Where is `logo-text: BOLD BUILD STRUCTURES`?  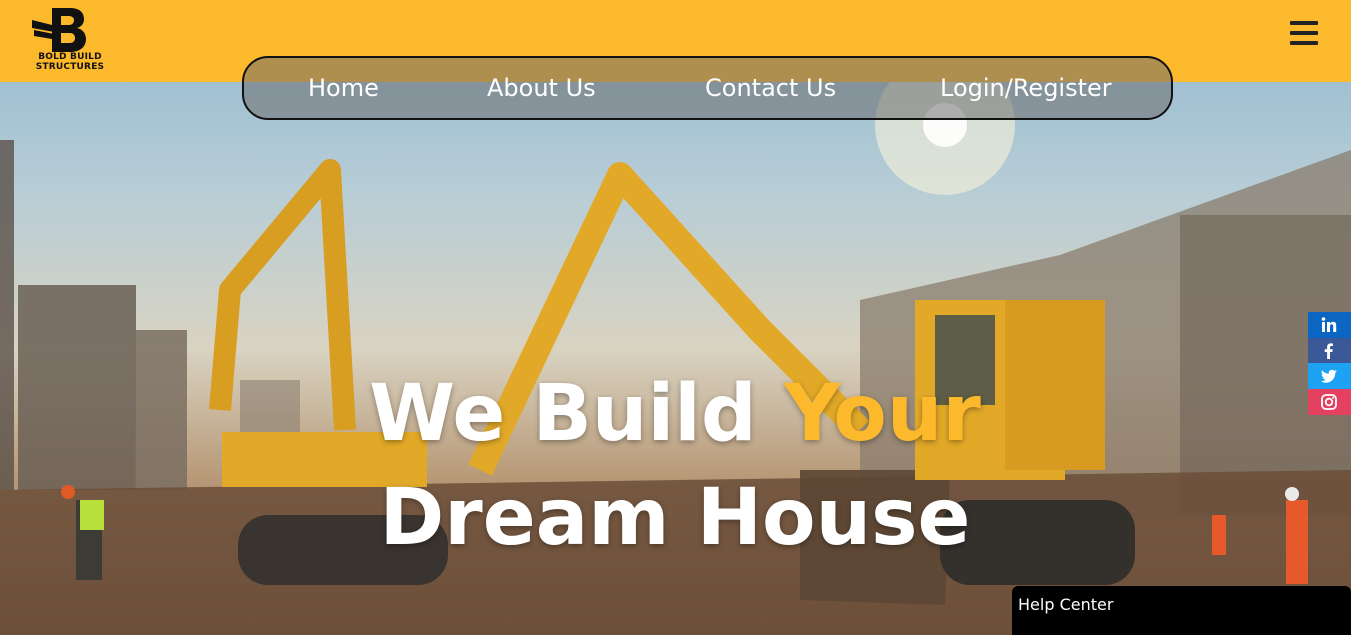
logo-text: BOLD BUILD STRUCTURES is located at coordinates (70, 62).